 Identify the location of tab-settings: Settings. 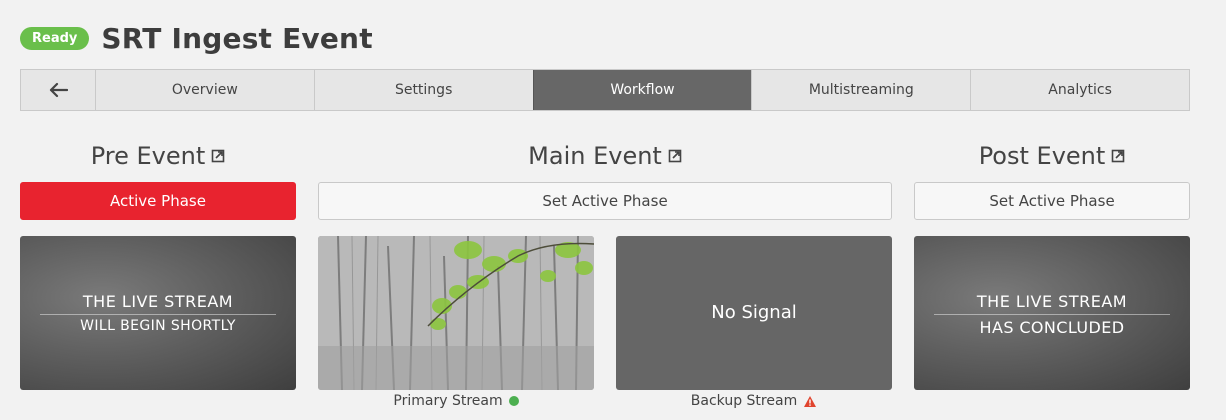
(423, 90).